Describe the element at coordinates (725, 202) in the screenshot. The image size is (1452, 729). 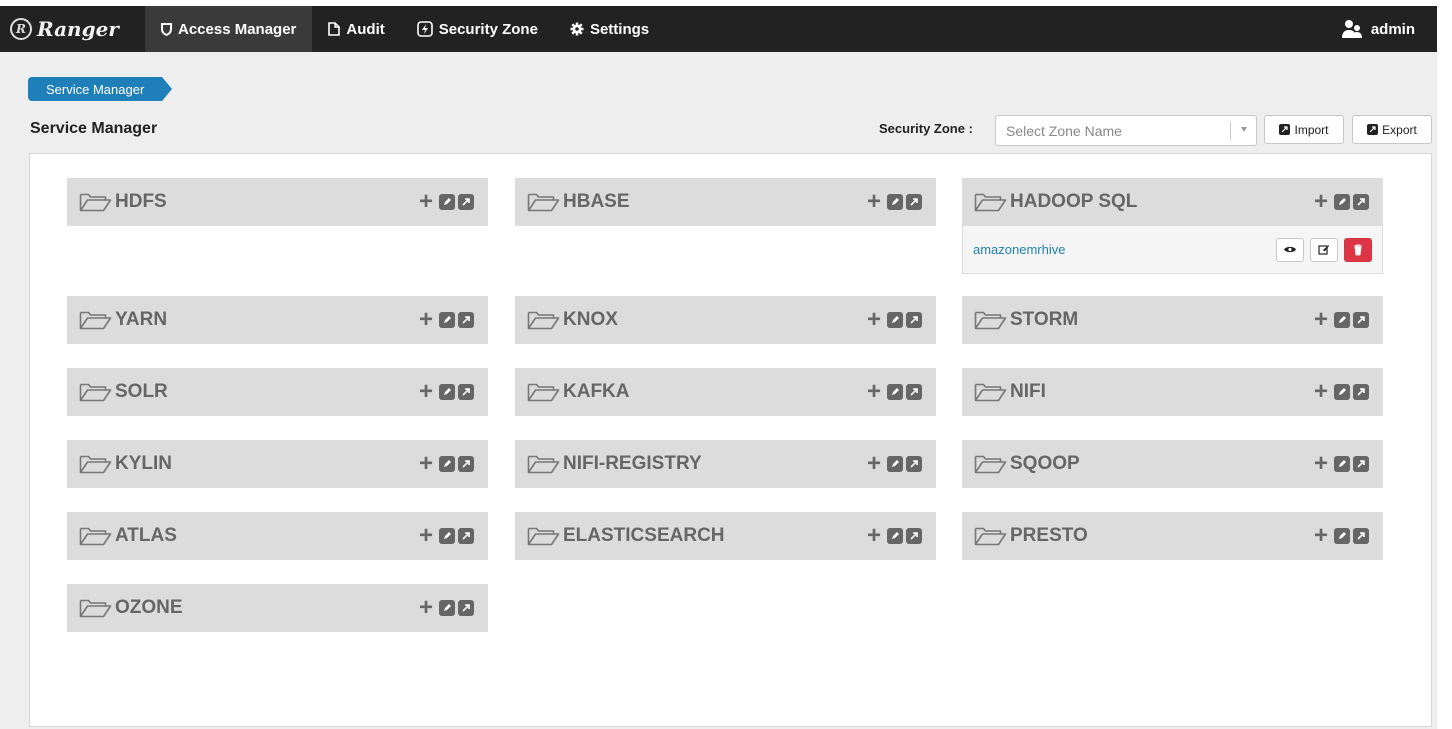
I see `service-header: HBASE +` at that location.